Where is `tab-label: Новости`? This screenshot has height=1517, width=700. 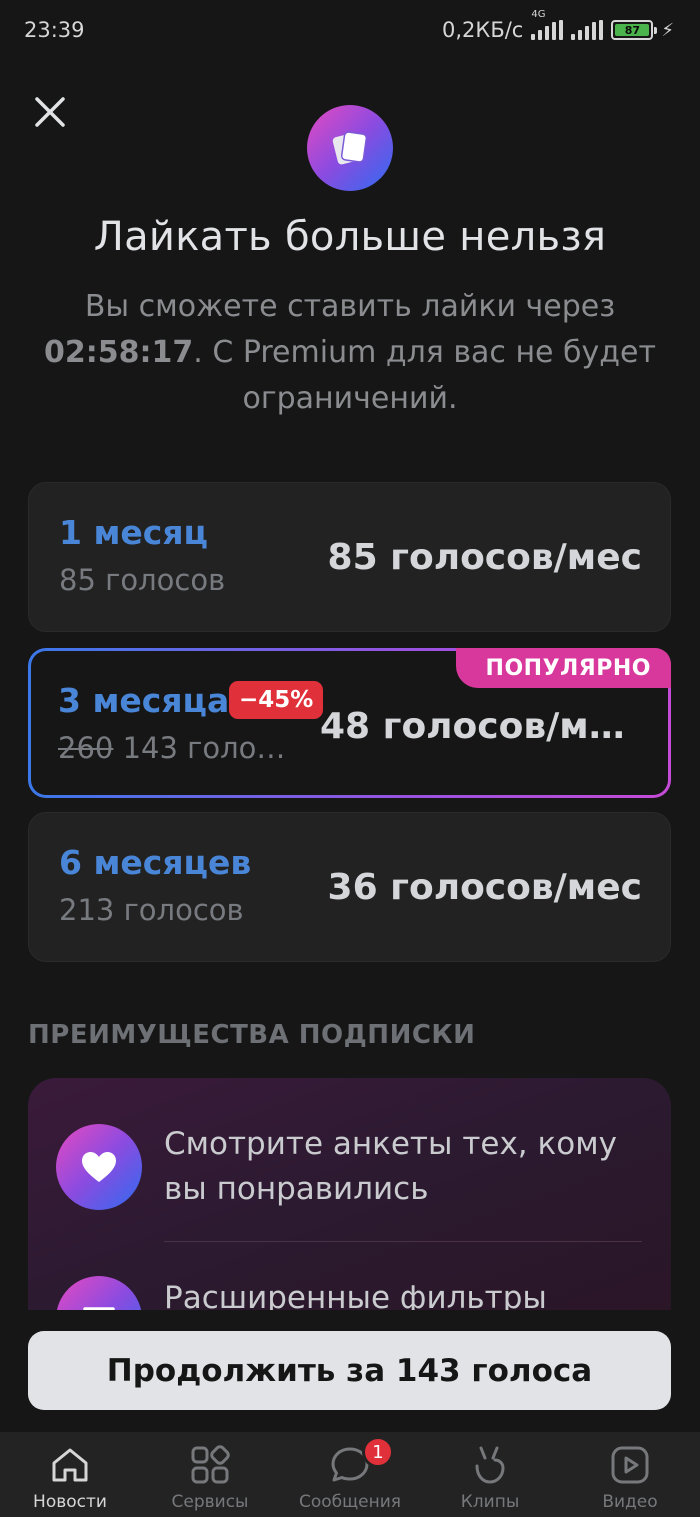 tab-label: Новости is located at coordinates (70, 1502).